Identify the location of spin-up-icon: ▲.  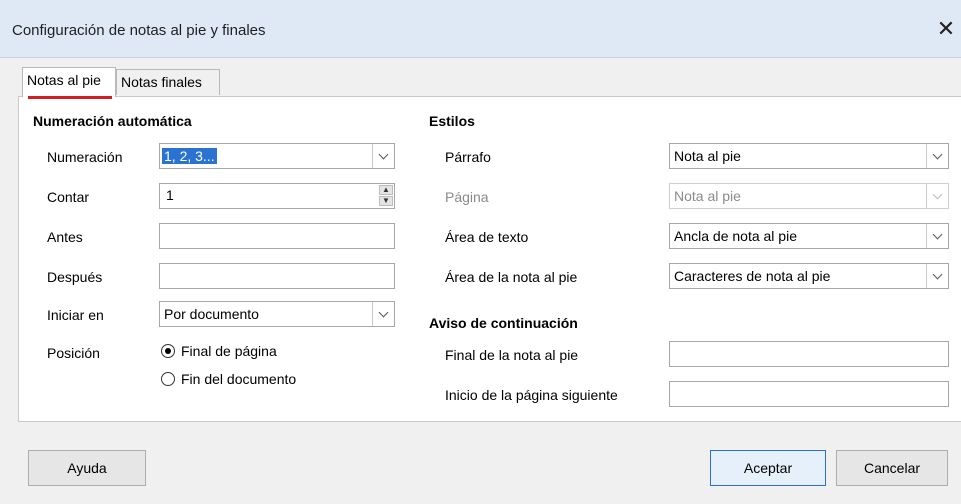
(386, 190).